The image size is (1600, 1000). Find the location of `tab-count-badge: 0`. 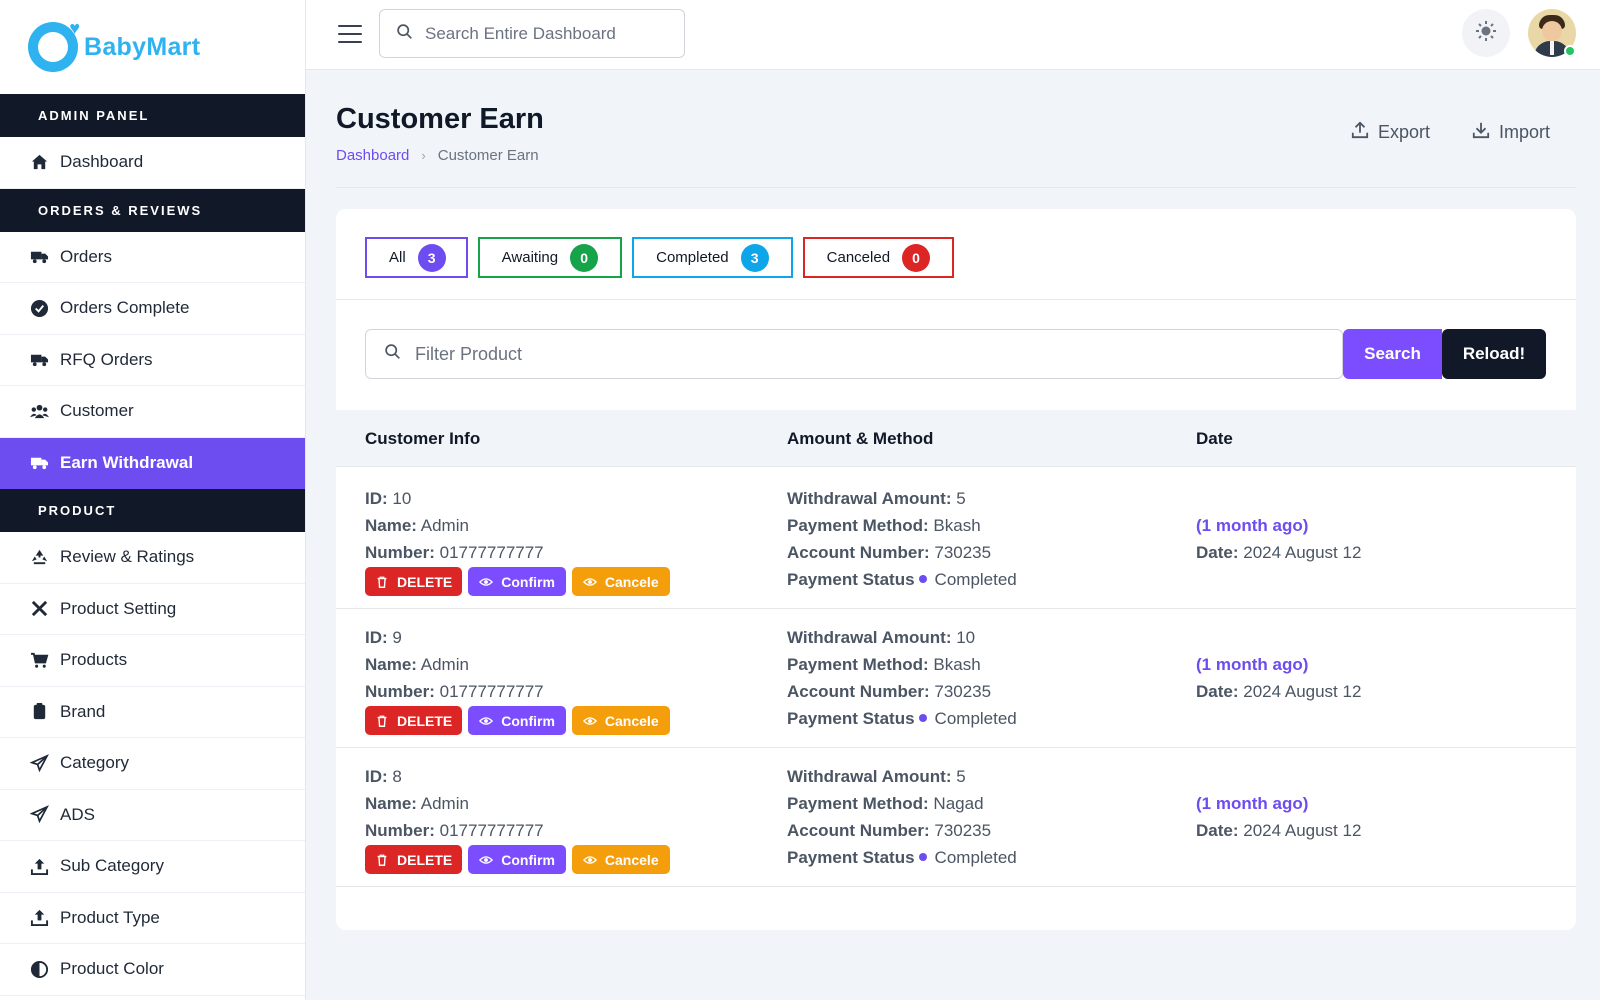

tab-count-badge: 0 is located at coordinates (584, 257).